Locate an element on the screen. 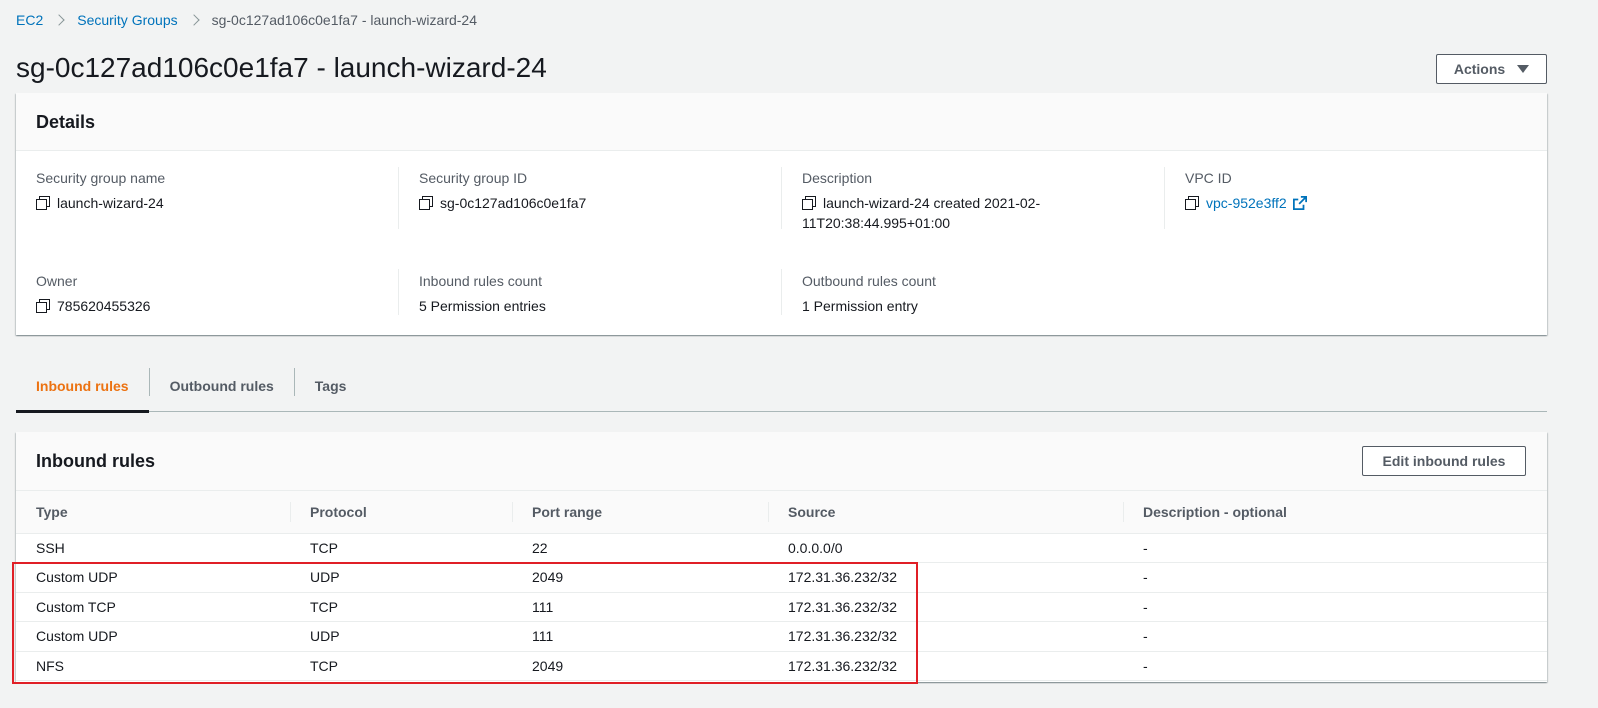  description-line-1: launch-wizard-24 created 2021-02- is located at coordinates (932, 203).